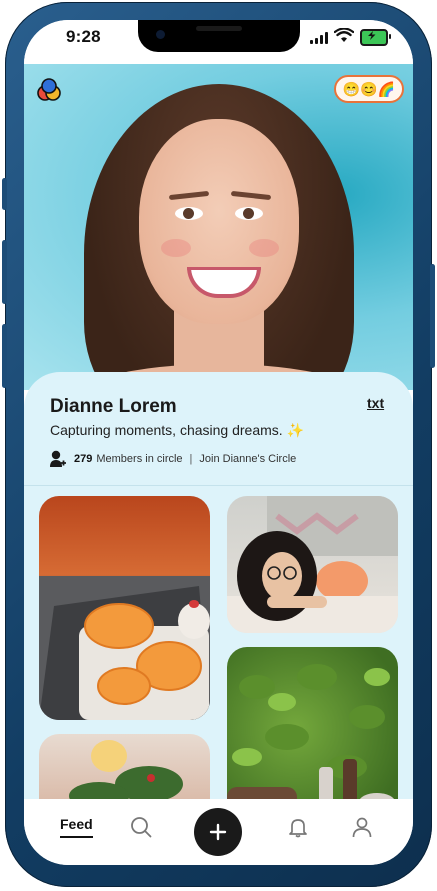  I want to click on plus-icon, so click(218, 832).